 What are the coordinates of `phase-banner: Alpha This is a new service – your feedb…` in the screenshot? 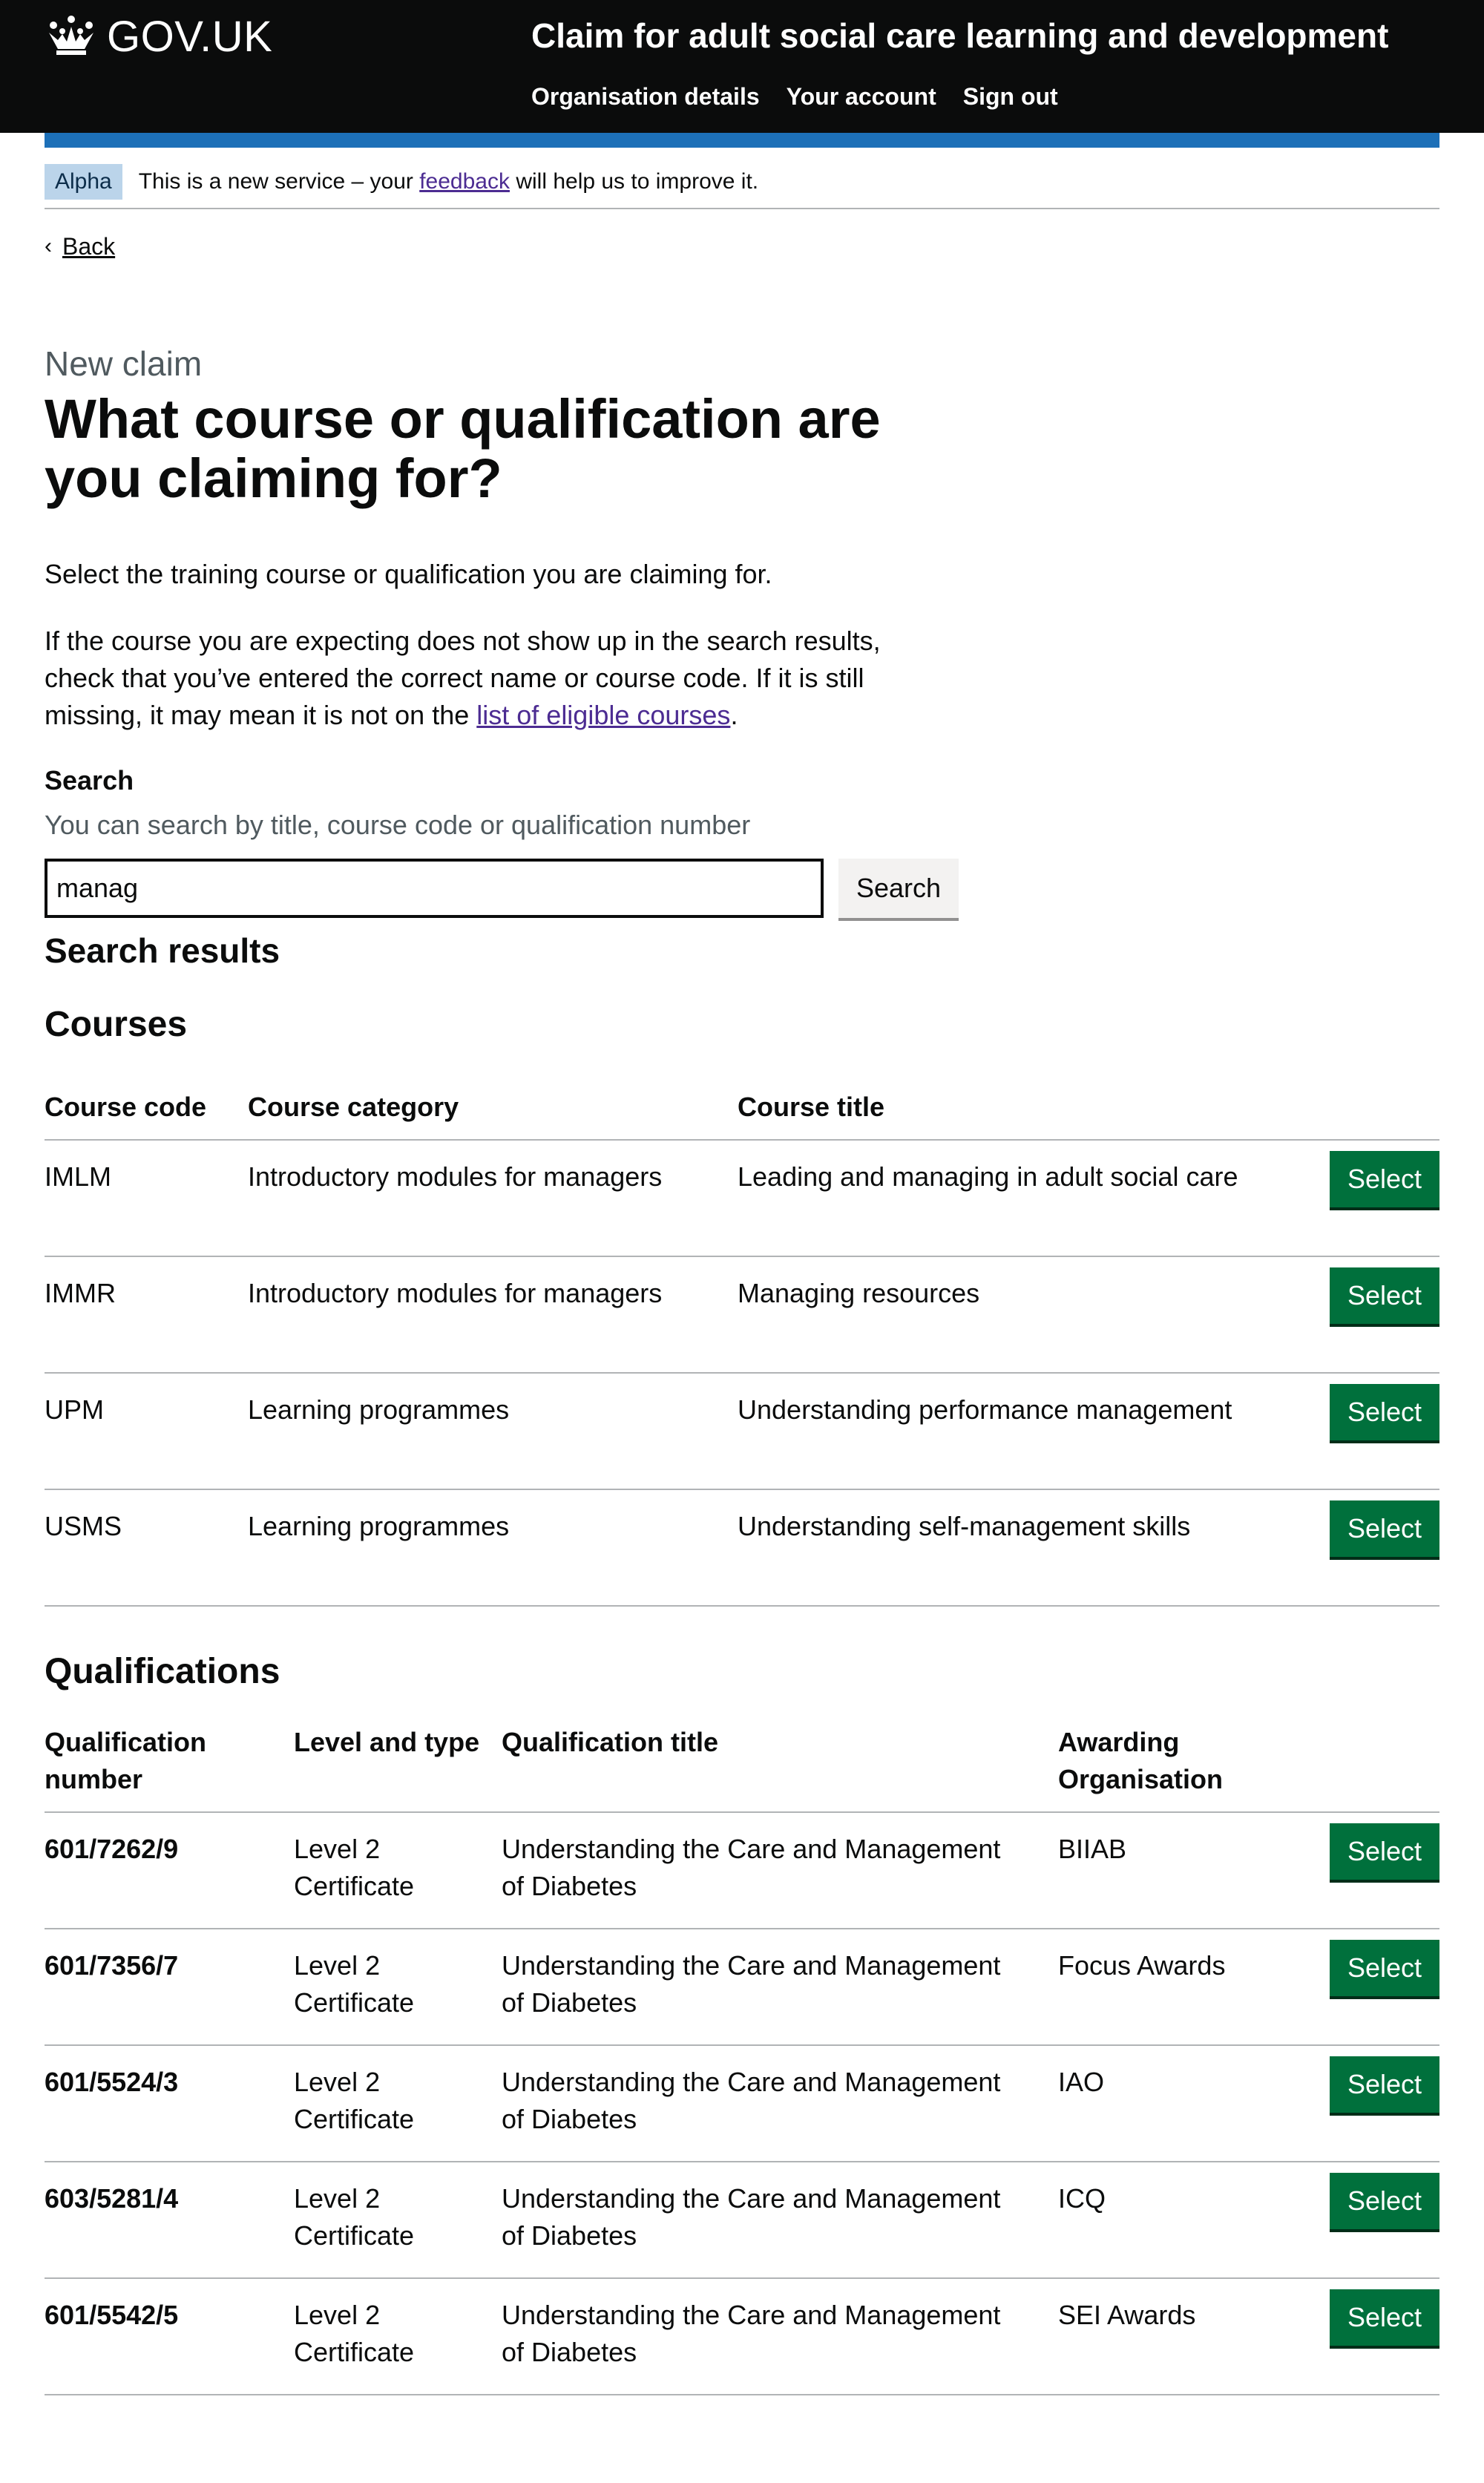 It's located at (742, 182).